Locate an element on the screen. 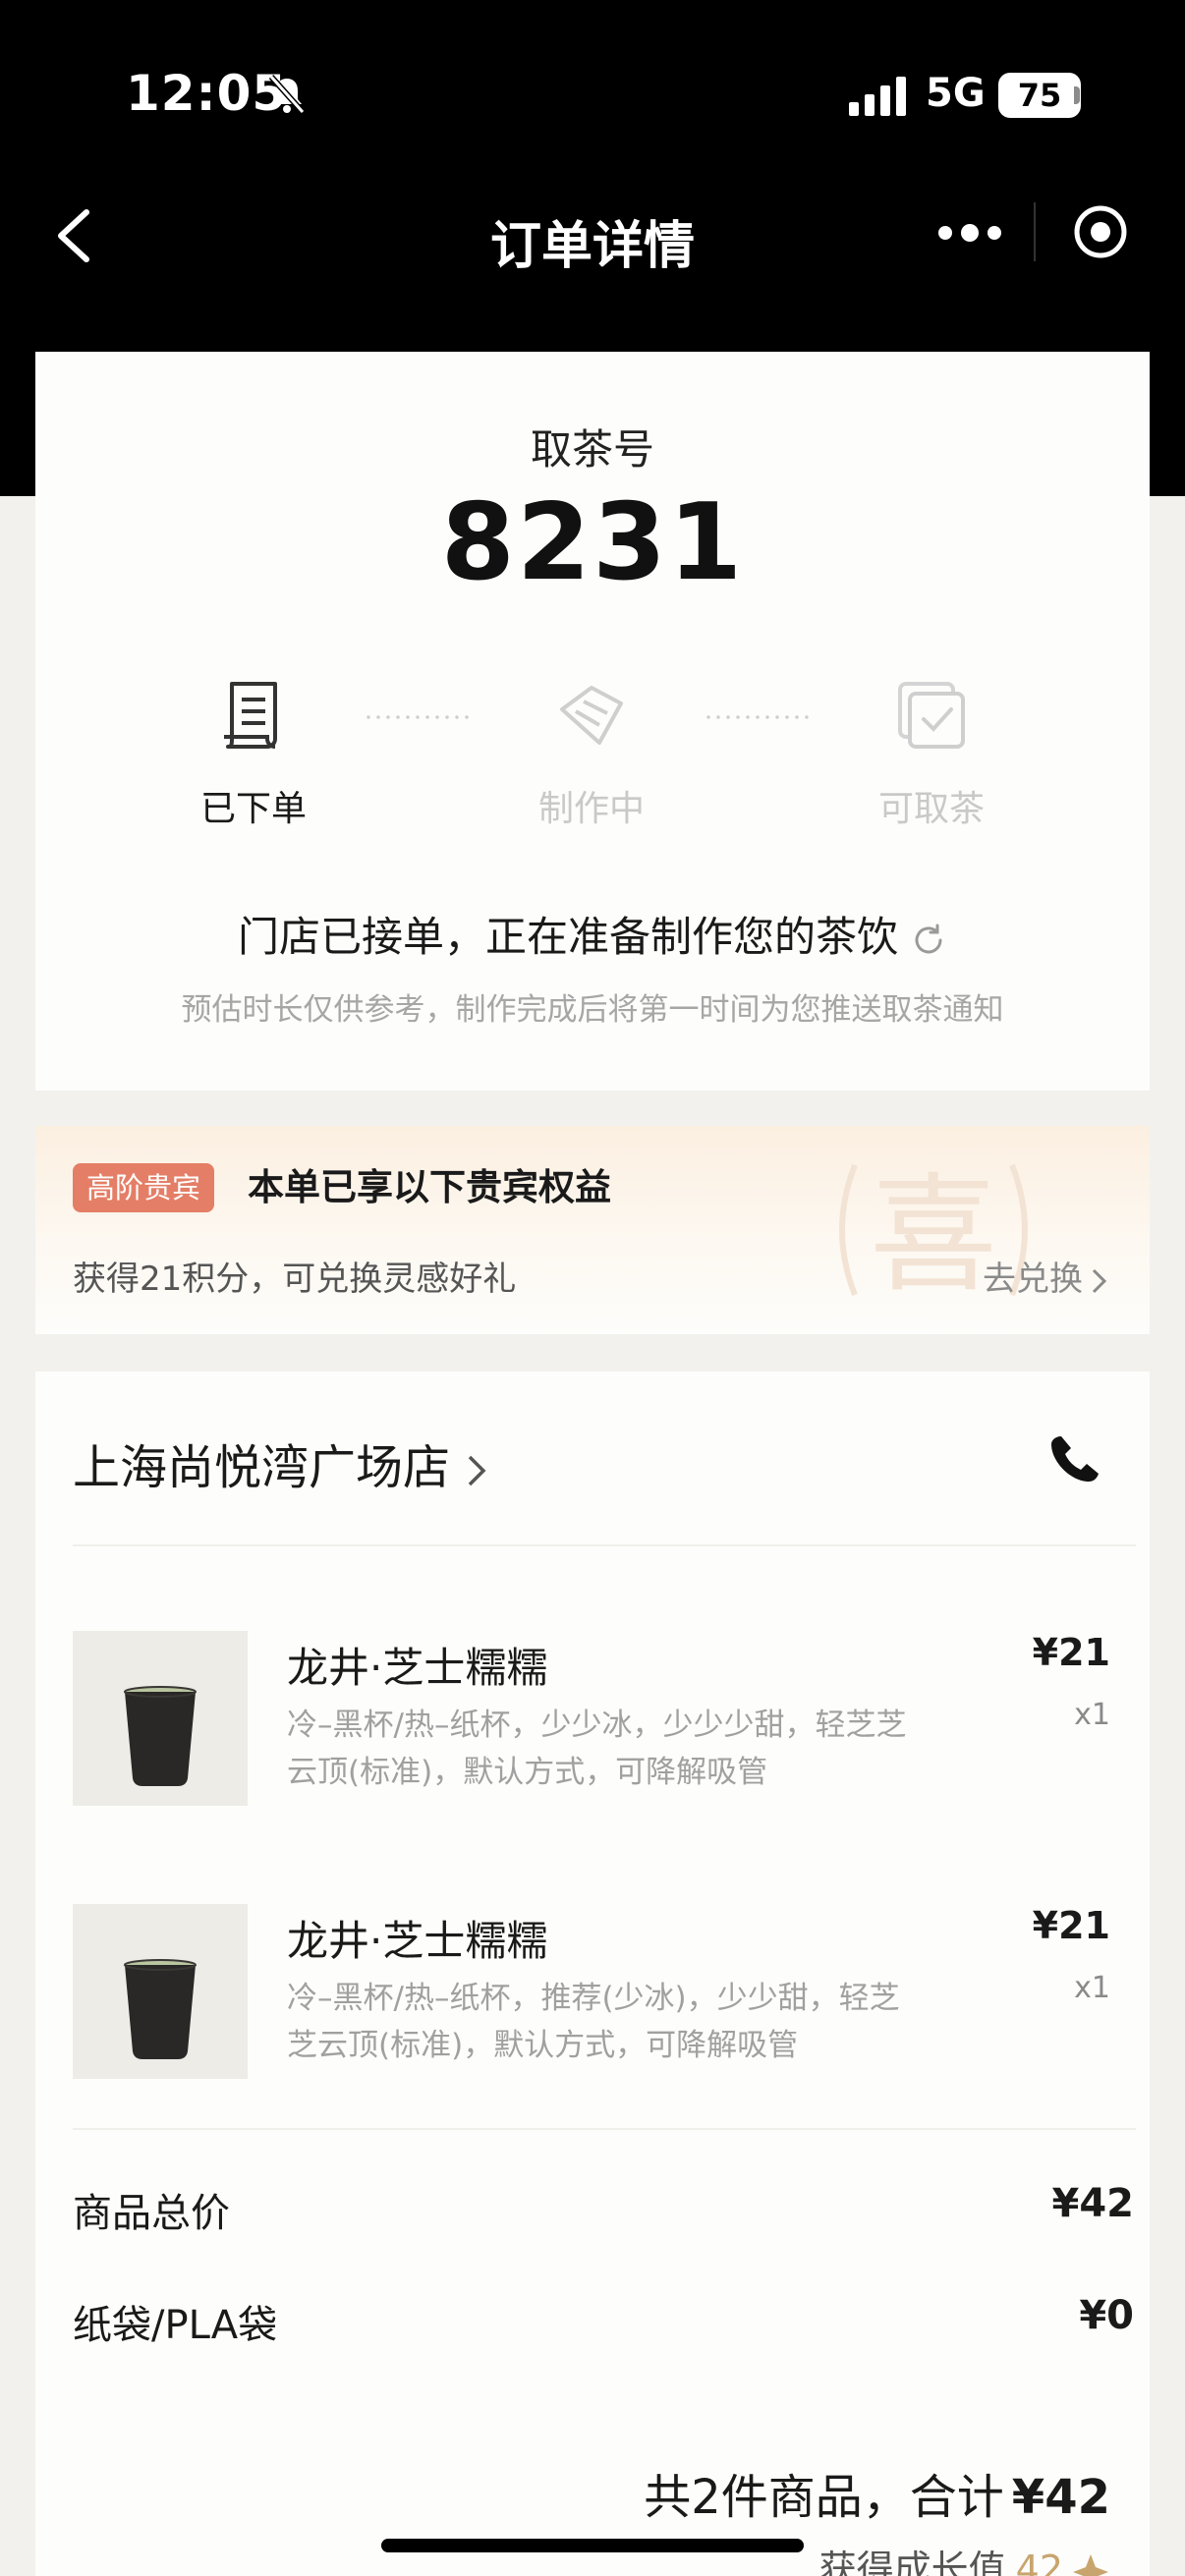  signal-icon is located at coordinates (878, 96).